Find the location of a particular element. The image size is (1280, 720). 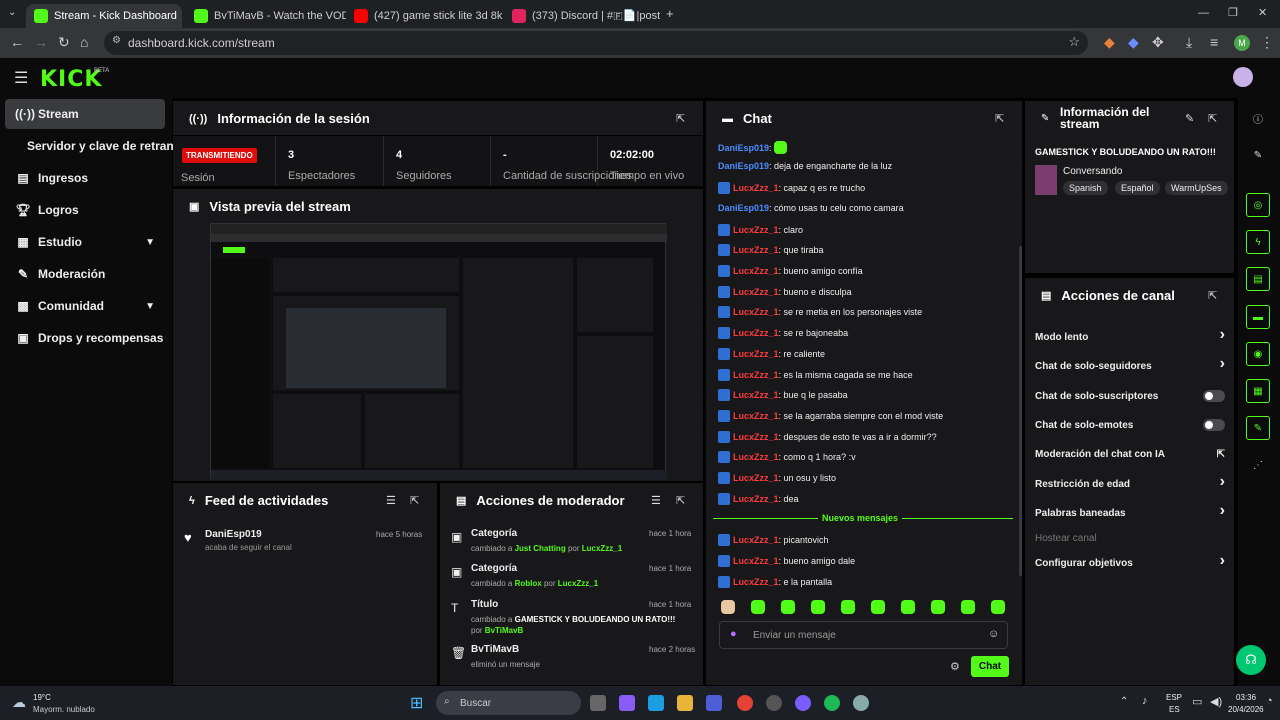

keyboard-layout: ES is located at coordinates (1174, 709).